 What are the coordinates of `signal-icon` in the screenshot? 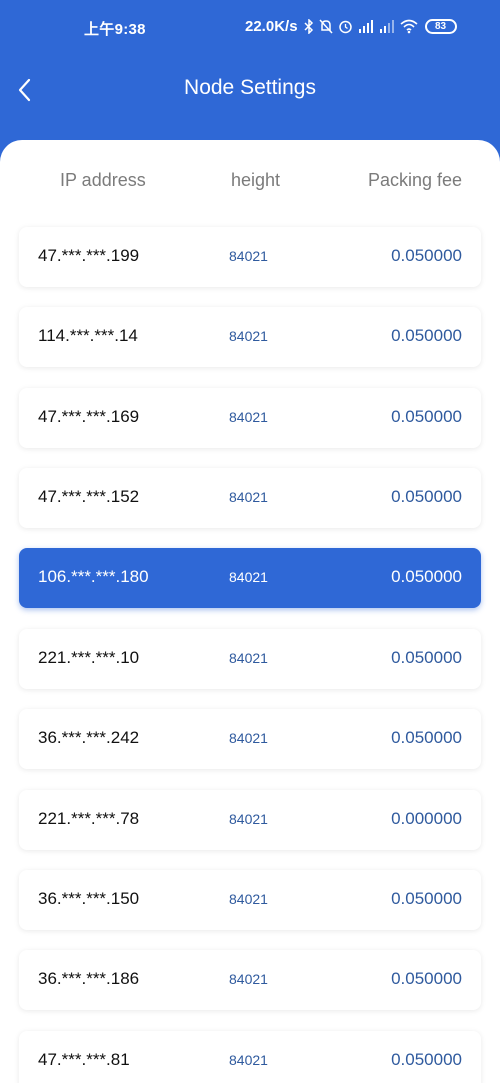 It's located at (386, 26).